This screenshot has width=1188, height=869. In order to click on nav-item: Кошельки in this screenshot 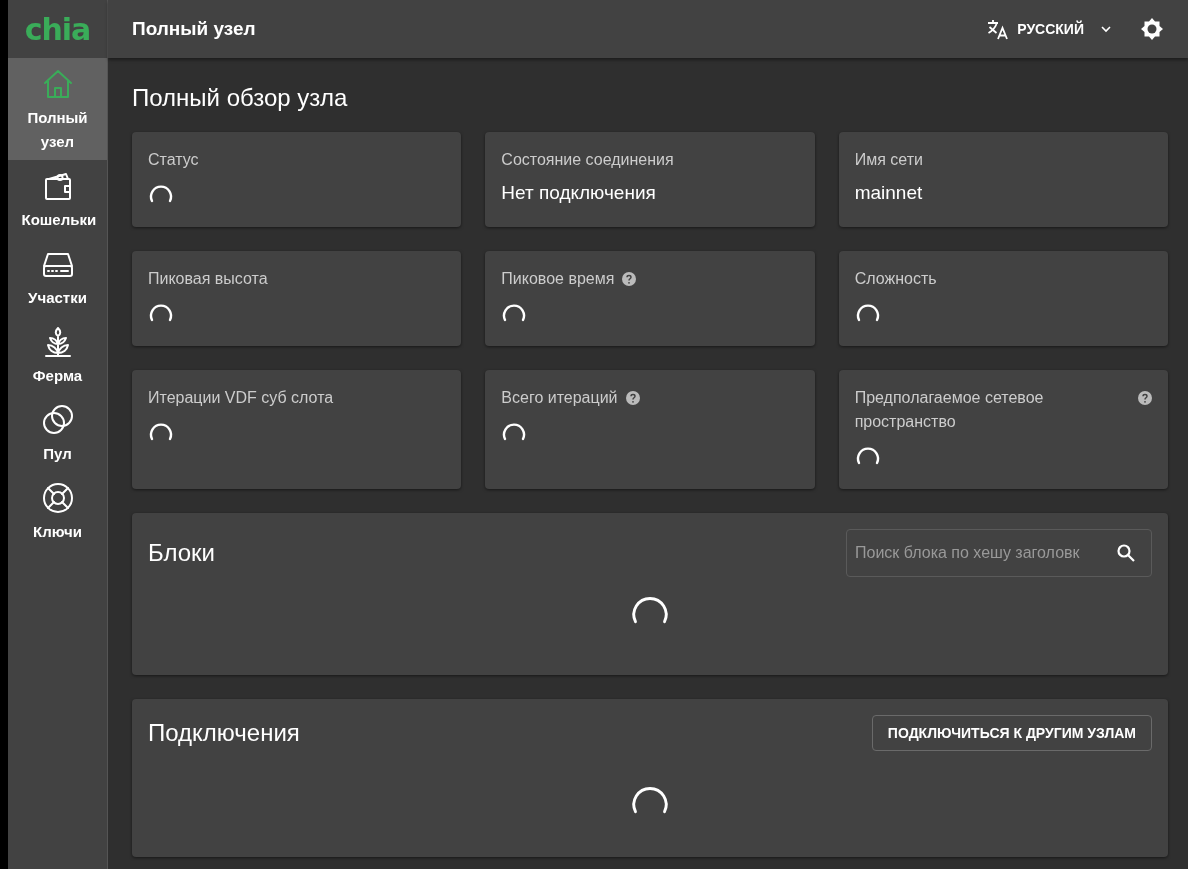, I will do `click(57, 199)`.